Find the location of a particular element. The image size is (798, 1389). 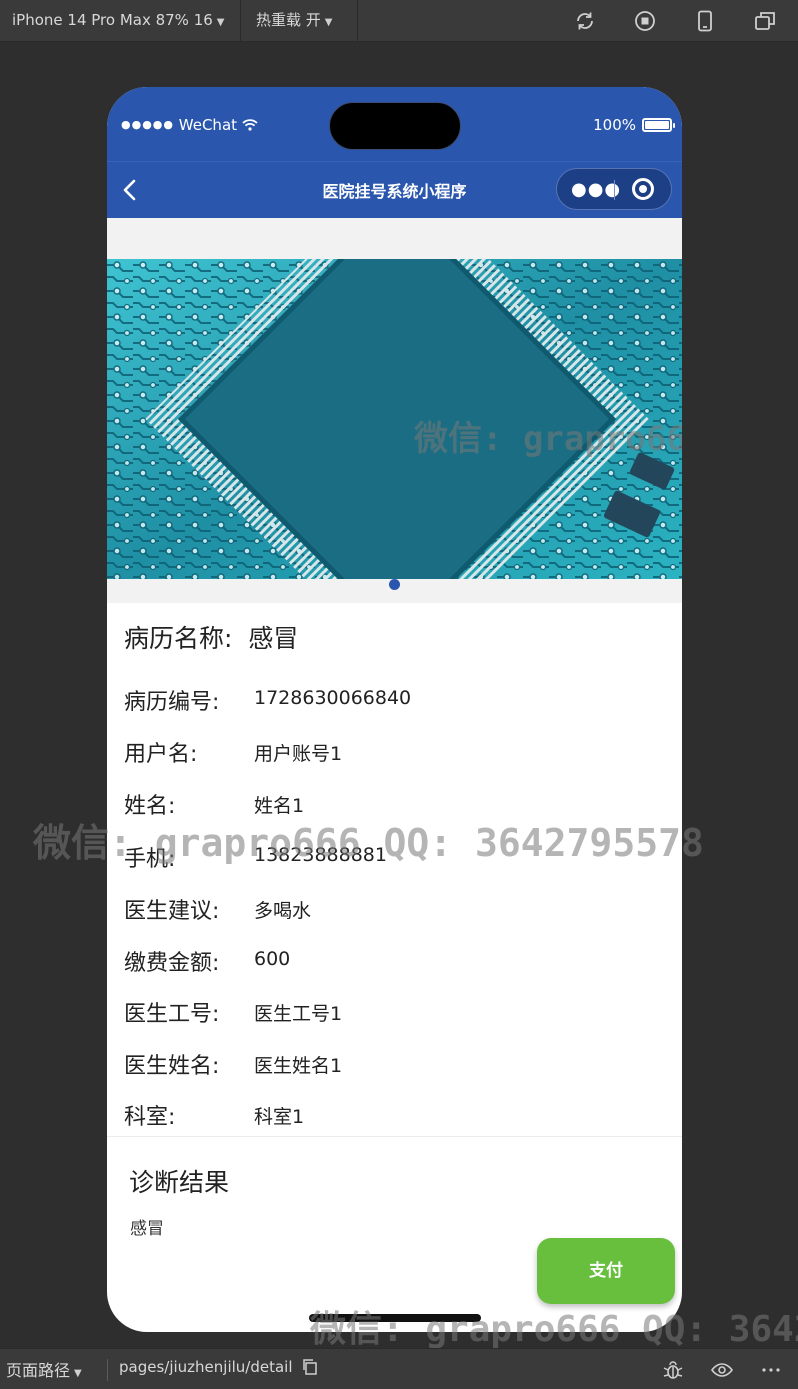

field-label: 手机: is located at coordinates (150, 859).